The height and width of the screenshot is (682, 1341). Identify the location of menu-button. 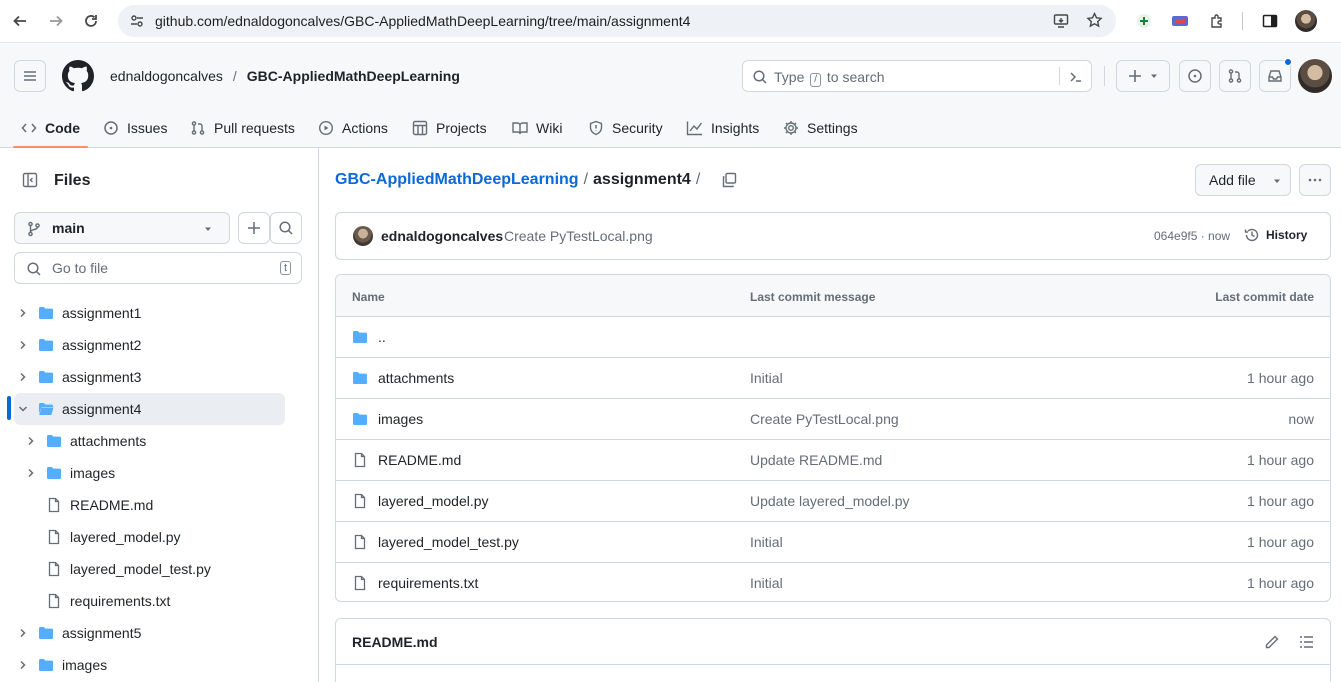
(30, 76).